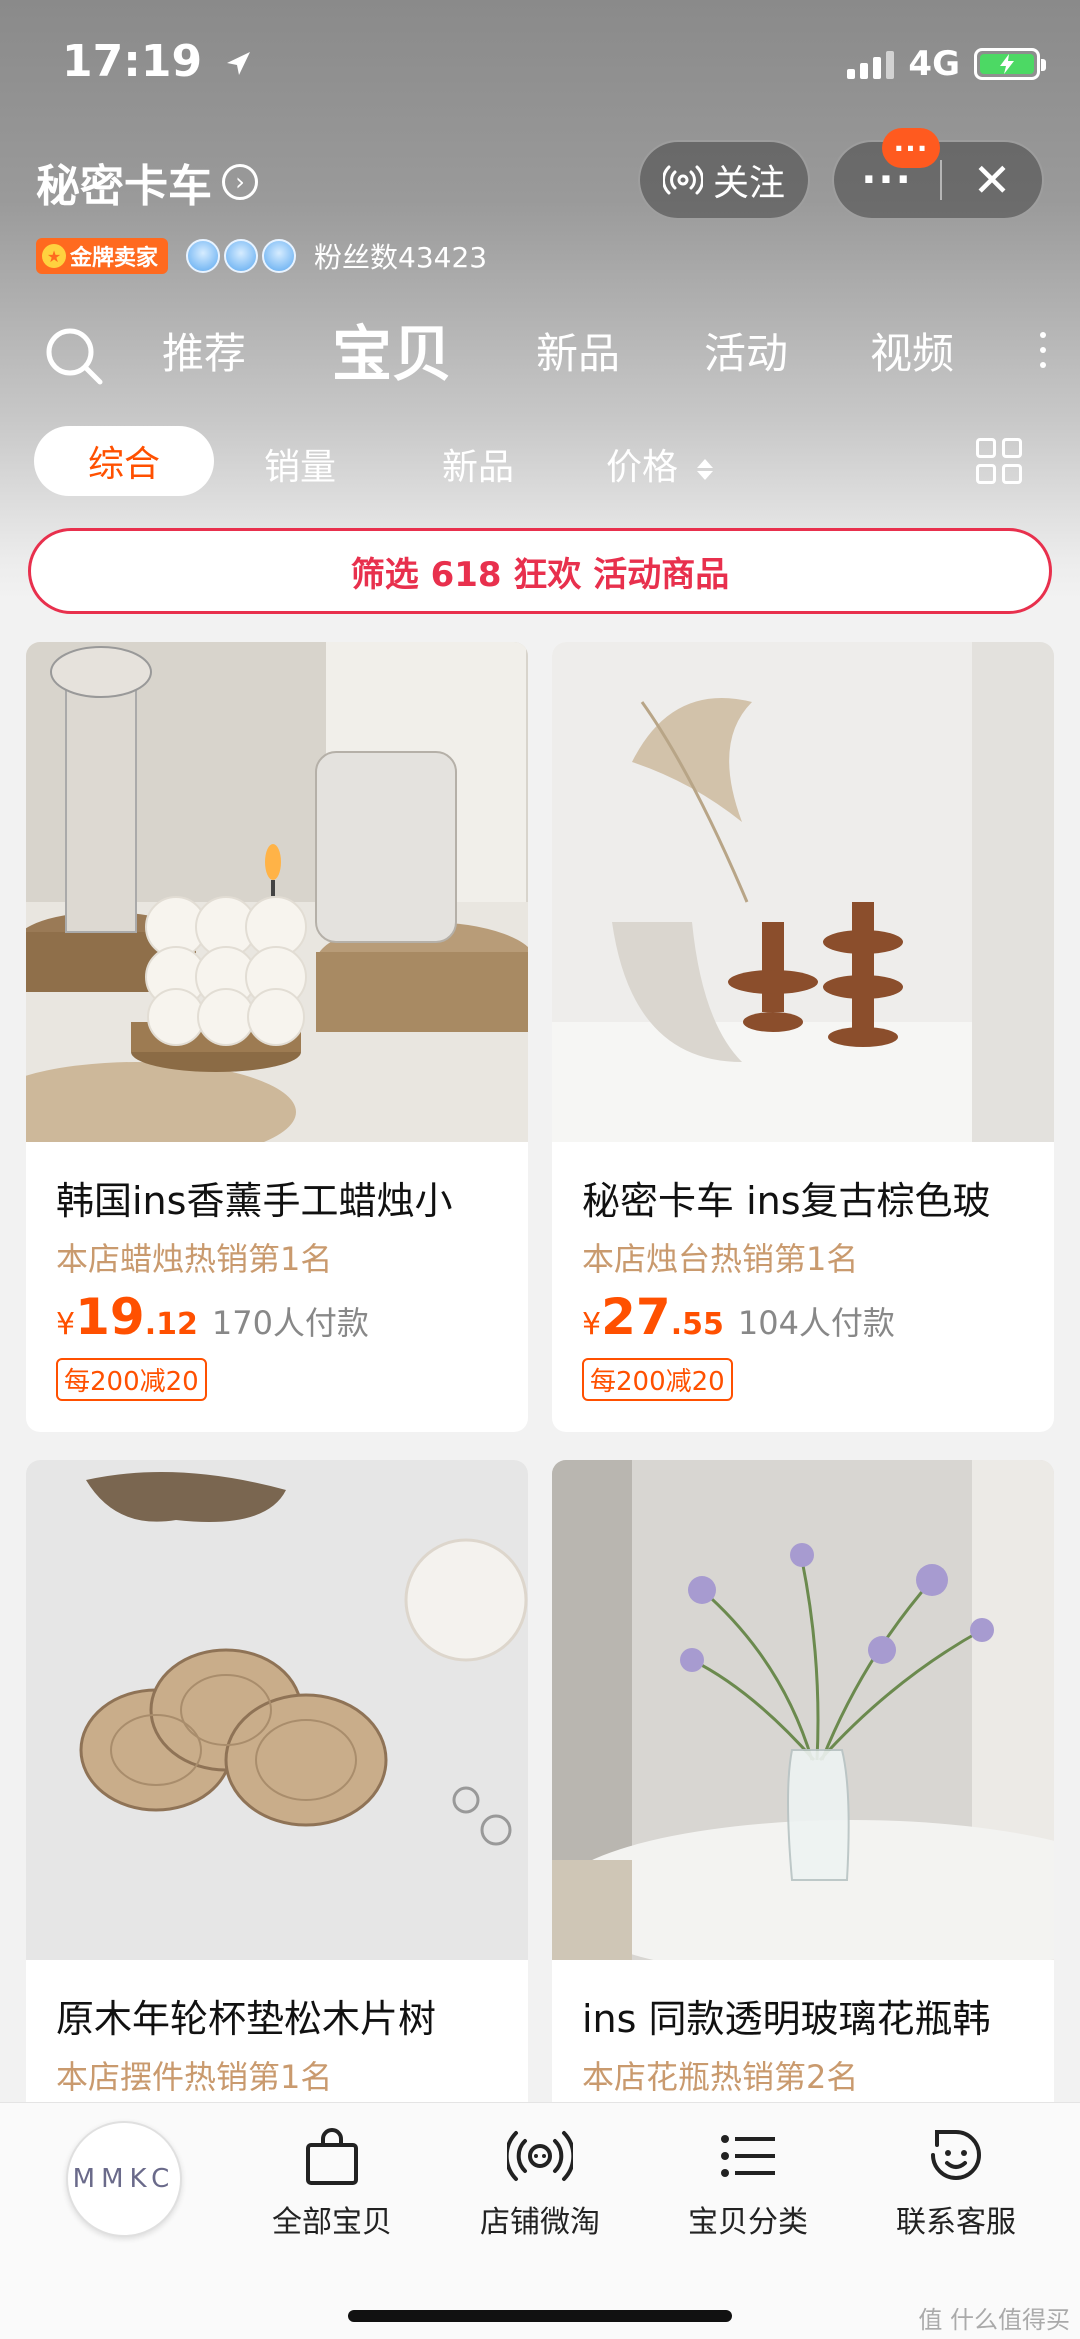 This screenshot has height=2339, width=1080. Describe the element at coordinates (132, 61) in the screenshot. I see `status-time-text: 17:19` at that location.